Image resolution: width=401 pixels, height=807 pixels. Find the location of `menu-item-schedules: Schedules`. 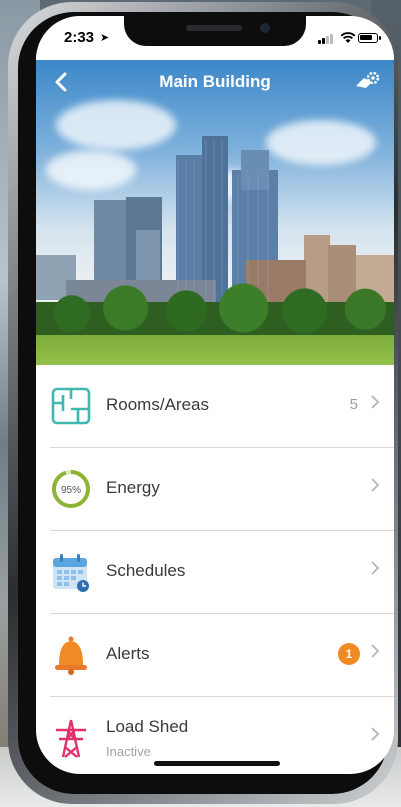

menu-item-schedules: Schedules is located at coordinates (222, 572).